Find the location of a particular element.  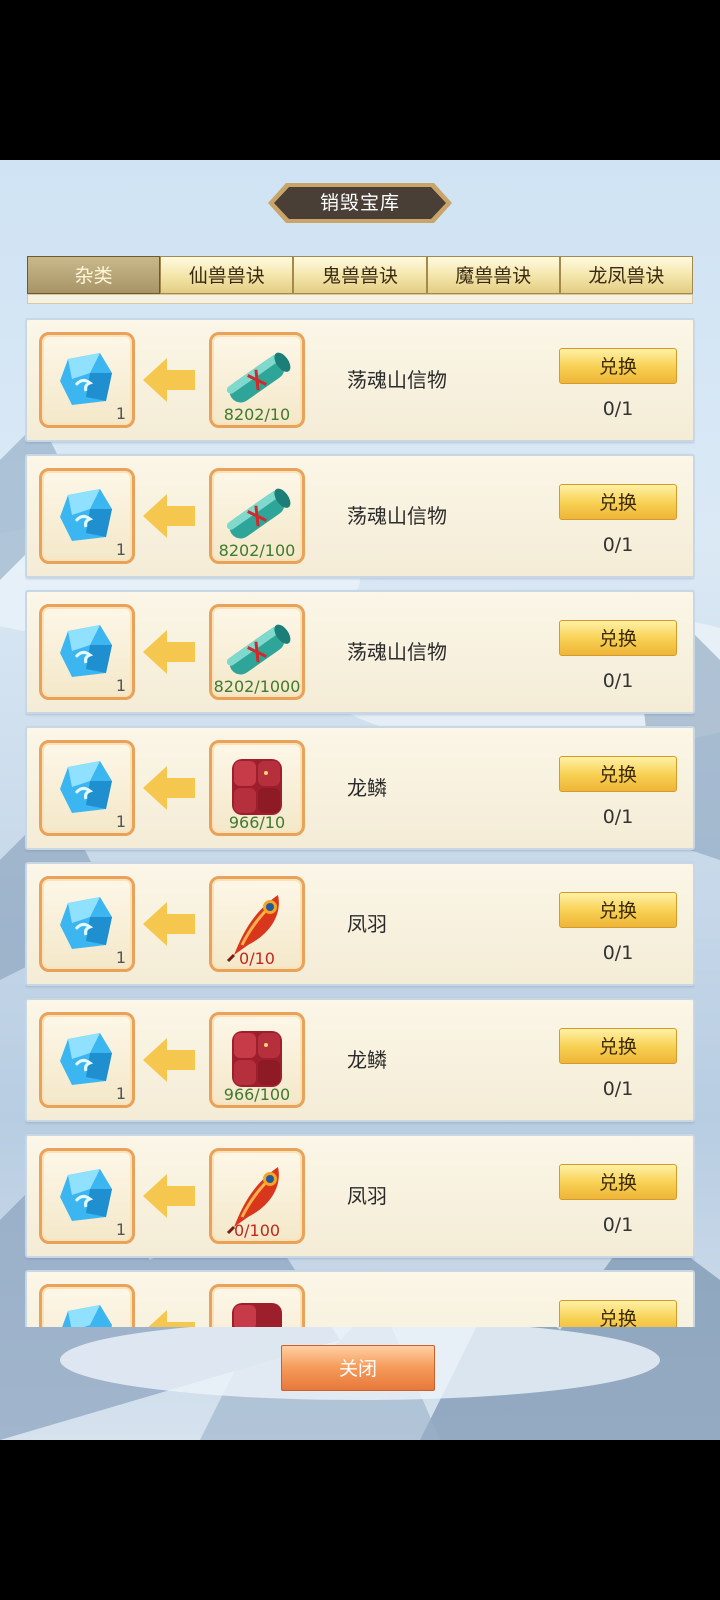

required-item-slot: 8202/10 is located at coordinates (257, 380).